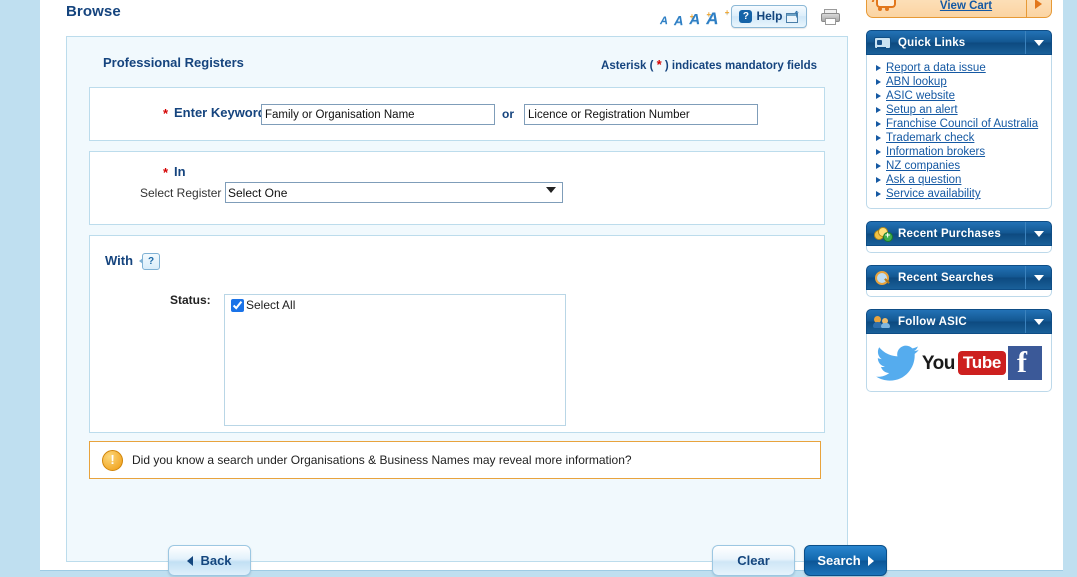 This screenshot has width=1077, height=577. Describe the element at coordinates (923, 166) in the screenshot. I see `quick-link-label: NZ companies` at that location.